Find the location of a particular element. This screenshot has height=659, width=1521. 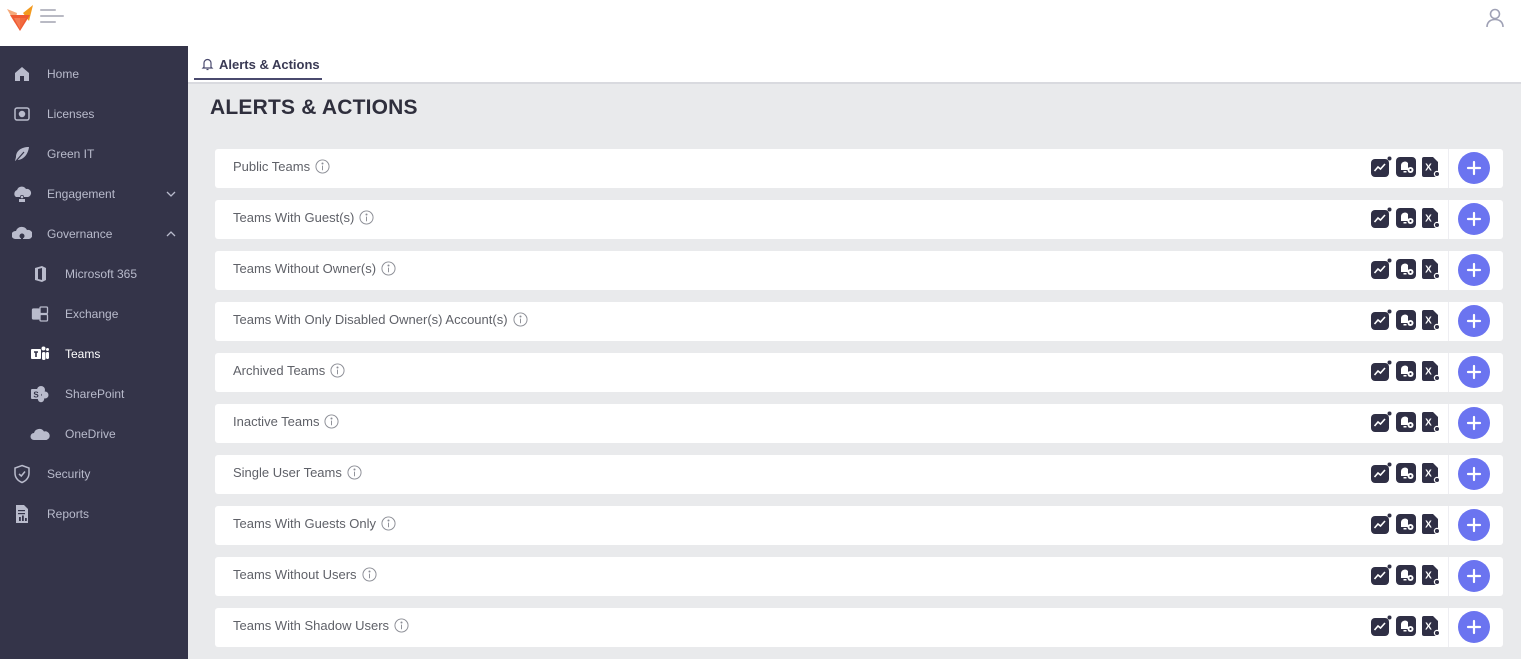

fox-logo-icon is located at coordinates (20, 18).